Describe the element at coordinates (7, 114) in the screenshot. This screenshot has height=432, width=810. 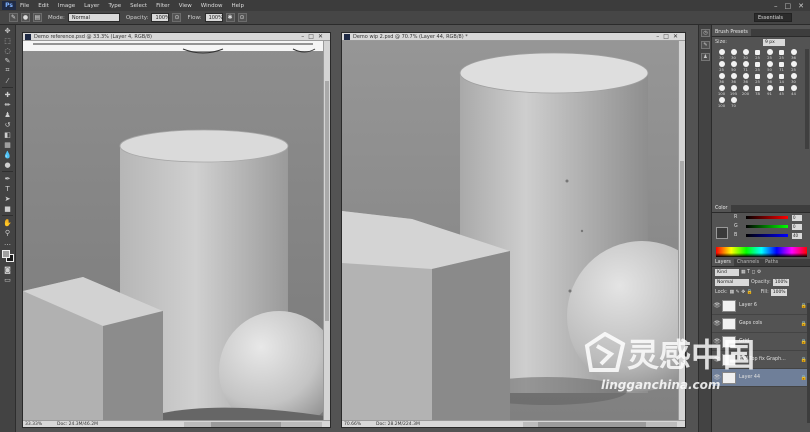
I see `clone-stamp-tool-icon: ♟` at that location.